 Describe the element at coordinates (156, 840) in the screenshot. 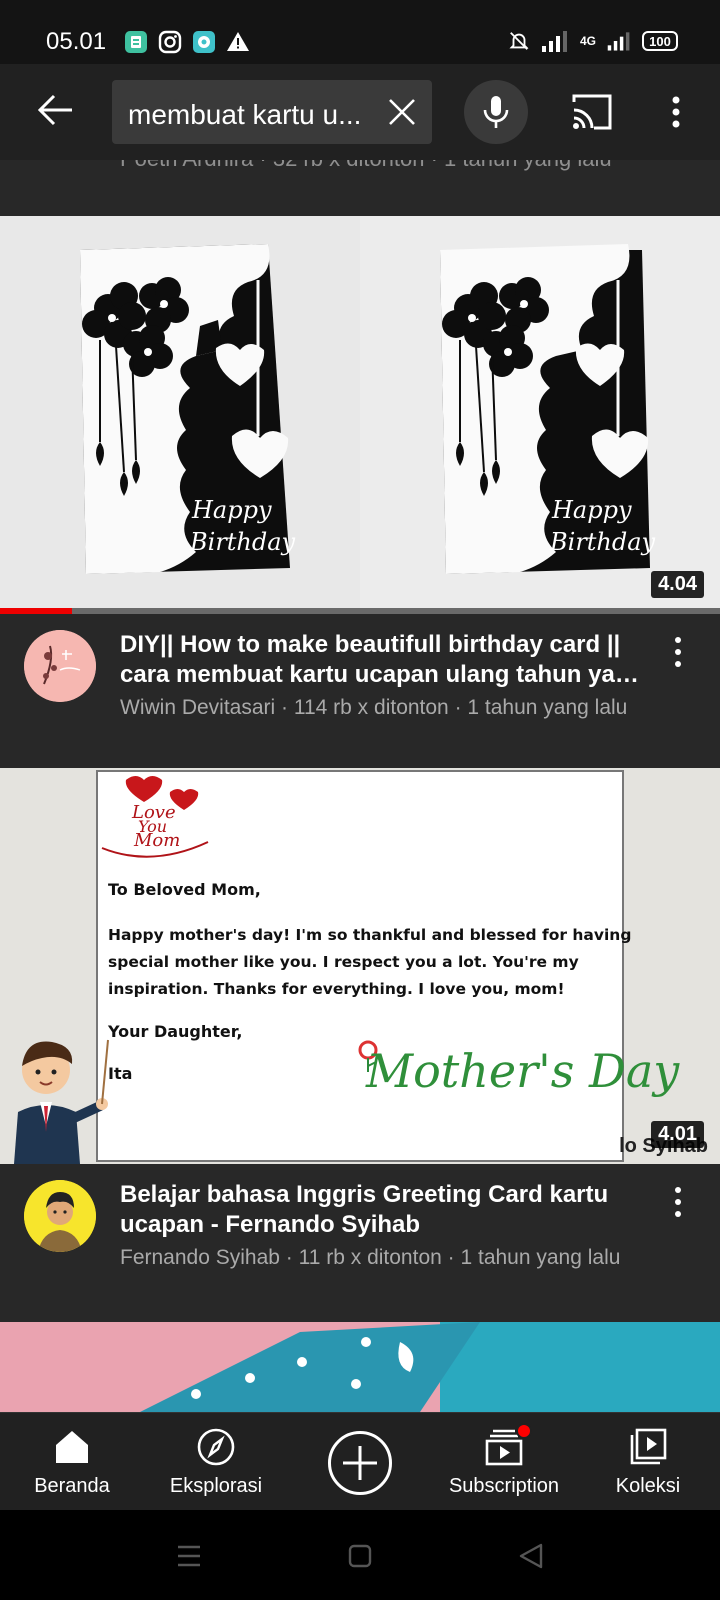

I see `logo-mom-text: Mom` at that location.